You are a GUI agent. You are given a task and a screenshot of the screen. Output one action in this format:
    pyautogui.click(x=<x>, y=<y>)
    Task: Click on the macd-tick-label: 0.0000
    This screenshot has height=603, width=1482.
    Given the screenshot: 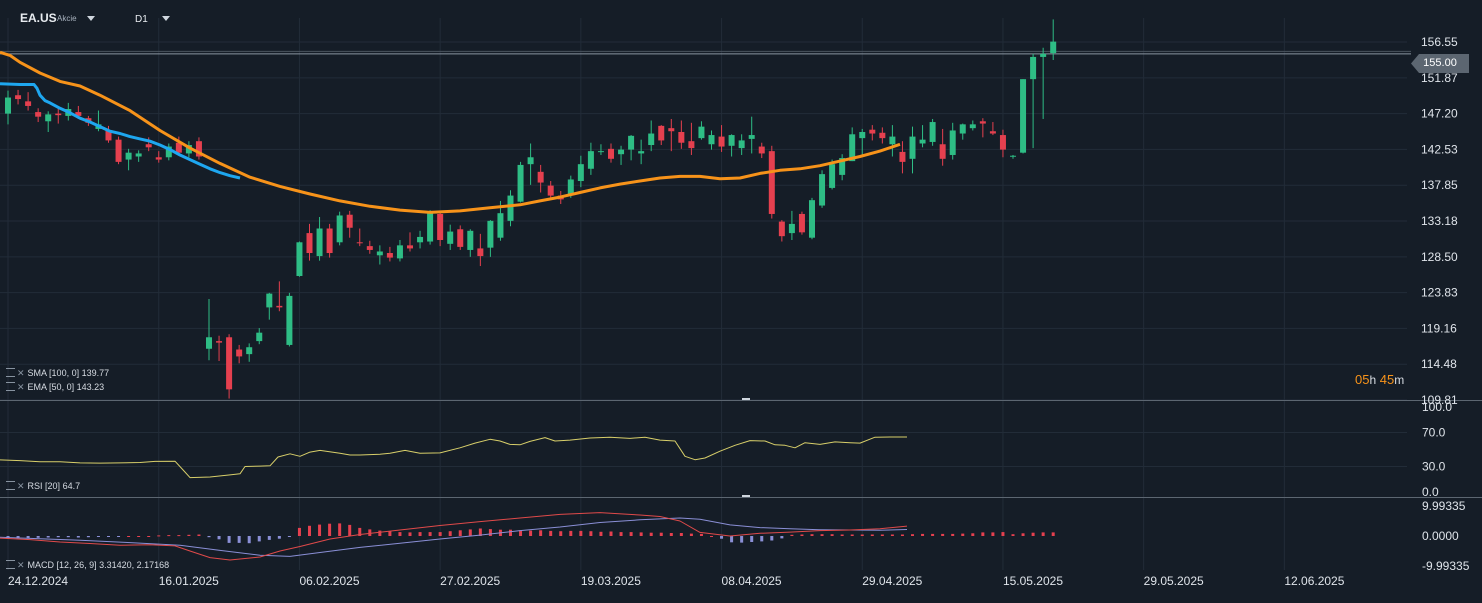 What is the action you would take?
    pyautogui.click(x=1440, y=536)
    